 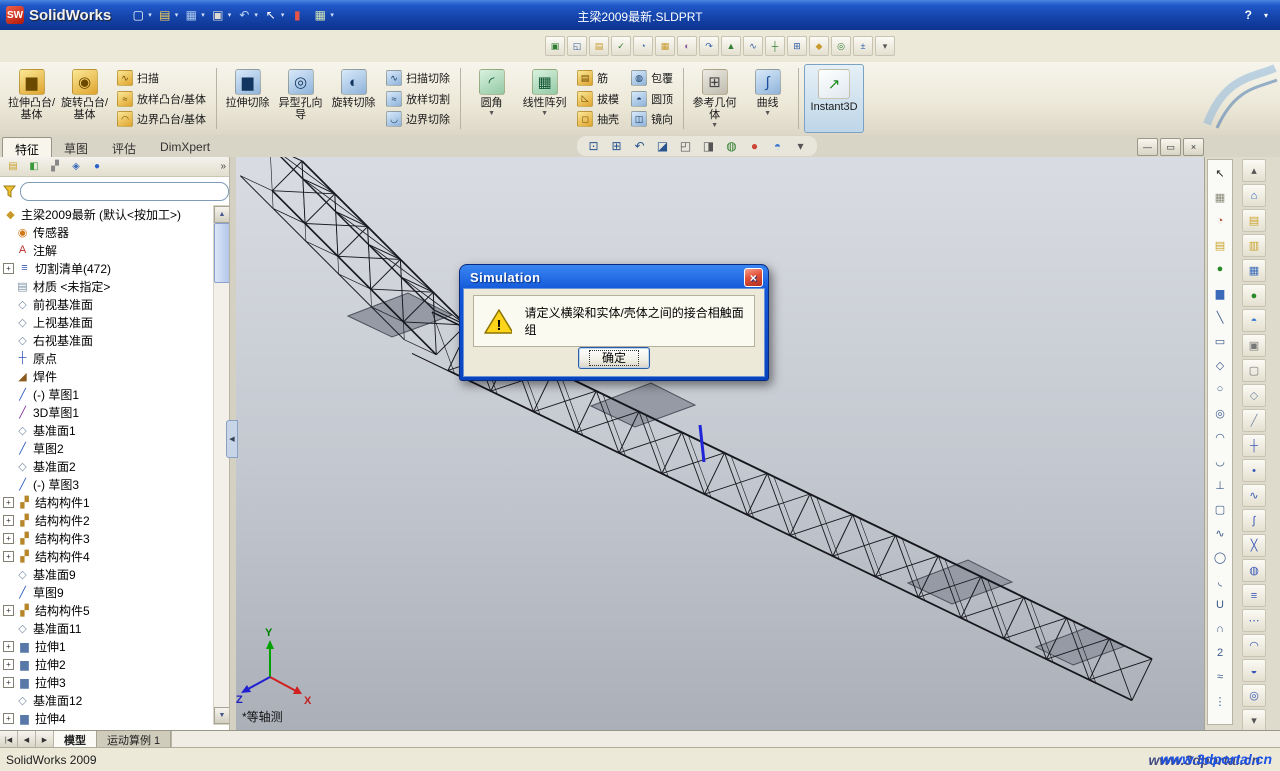 I want to click on tree-item: + ▆ 拉伸2, so click(x=106, y=664).